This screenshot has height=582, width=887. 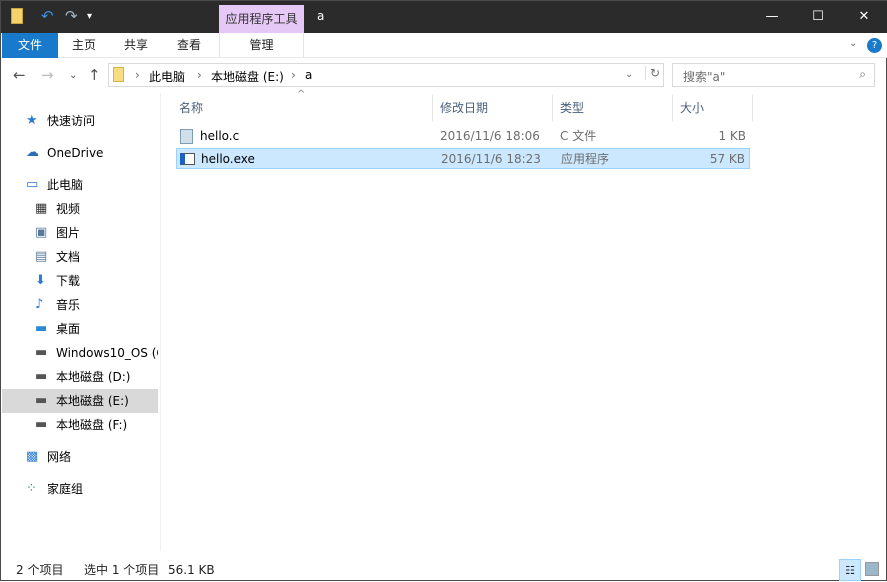 I want to click on desktop-icon: ▬, so click(x=41, y=328).